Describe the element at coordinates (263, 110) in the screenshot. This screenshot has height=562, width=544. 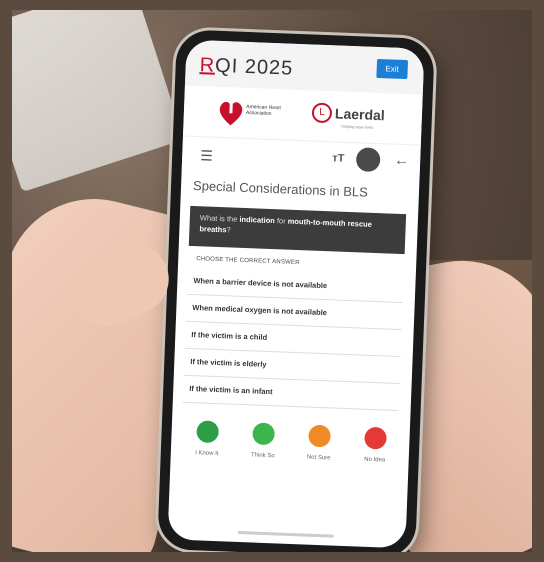
I see `aha-name: American Heart Association` at that location.